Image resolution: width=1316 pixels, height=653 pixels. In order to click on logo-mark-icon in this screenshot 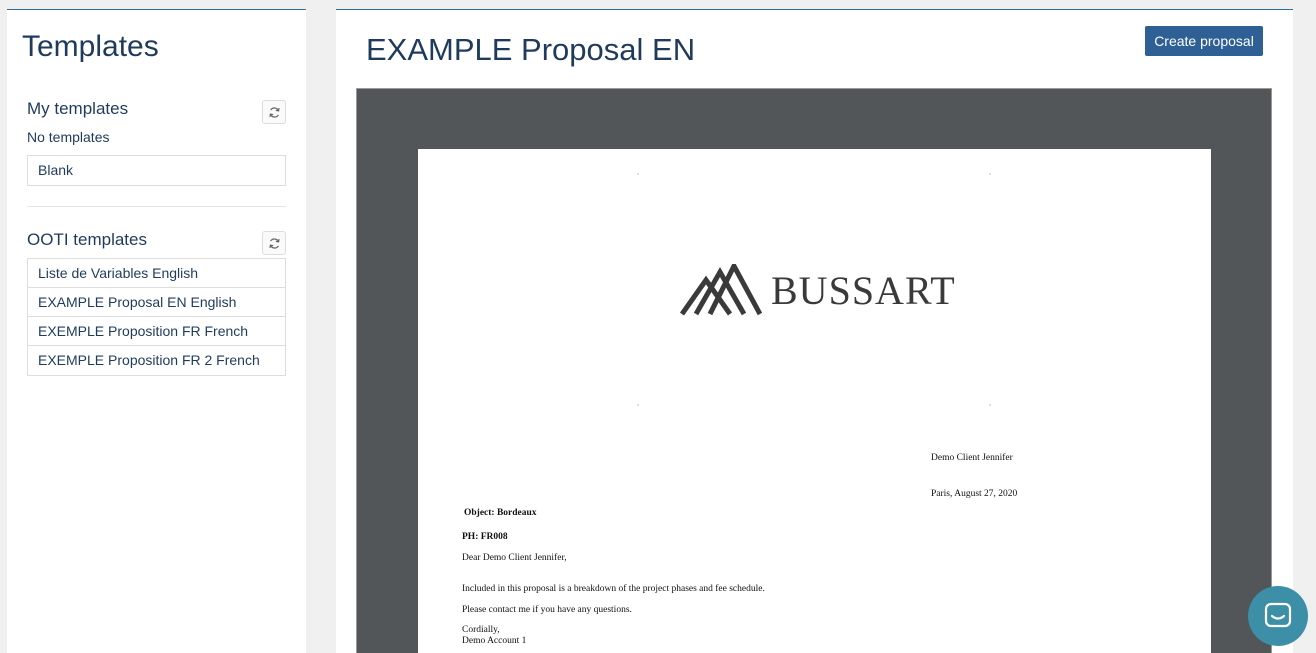, I will do `click(721, 290)`.